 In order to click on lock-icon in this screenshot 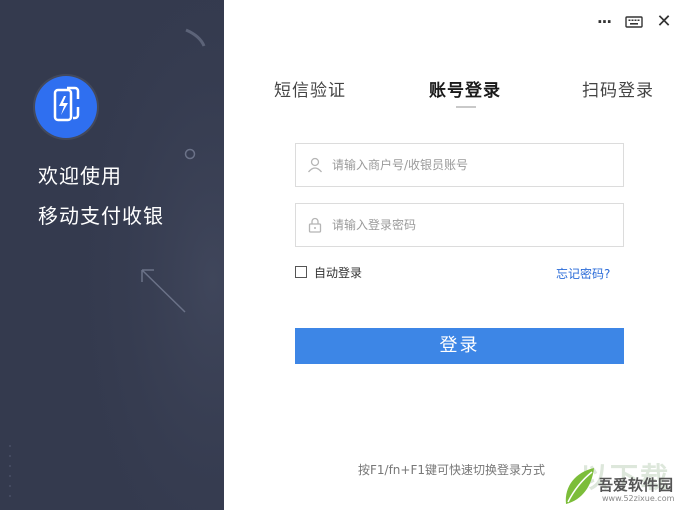, I will do `click(315, 227)`.